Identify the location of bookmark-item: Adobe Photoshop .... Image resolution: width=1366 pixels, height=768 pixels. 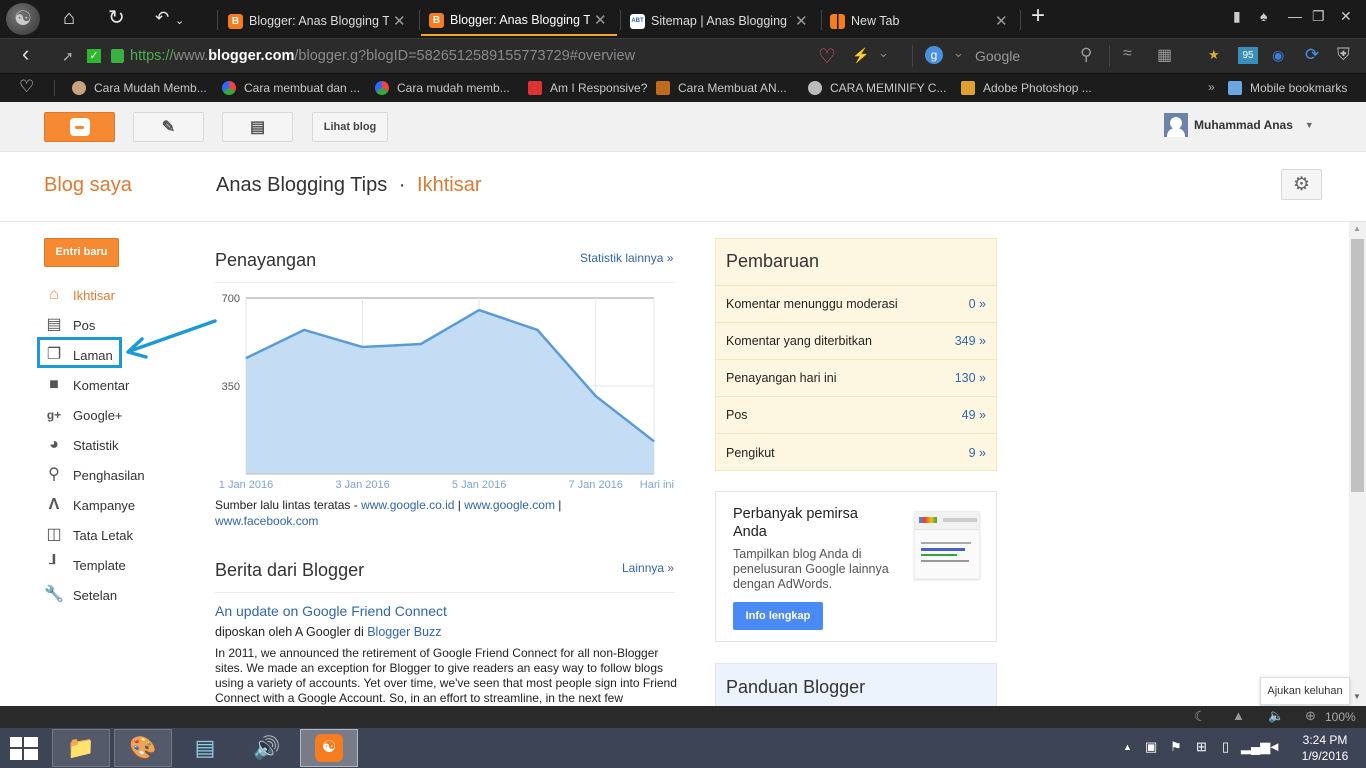
(1026, 88).